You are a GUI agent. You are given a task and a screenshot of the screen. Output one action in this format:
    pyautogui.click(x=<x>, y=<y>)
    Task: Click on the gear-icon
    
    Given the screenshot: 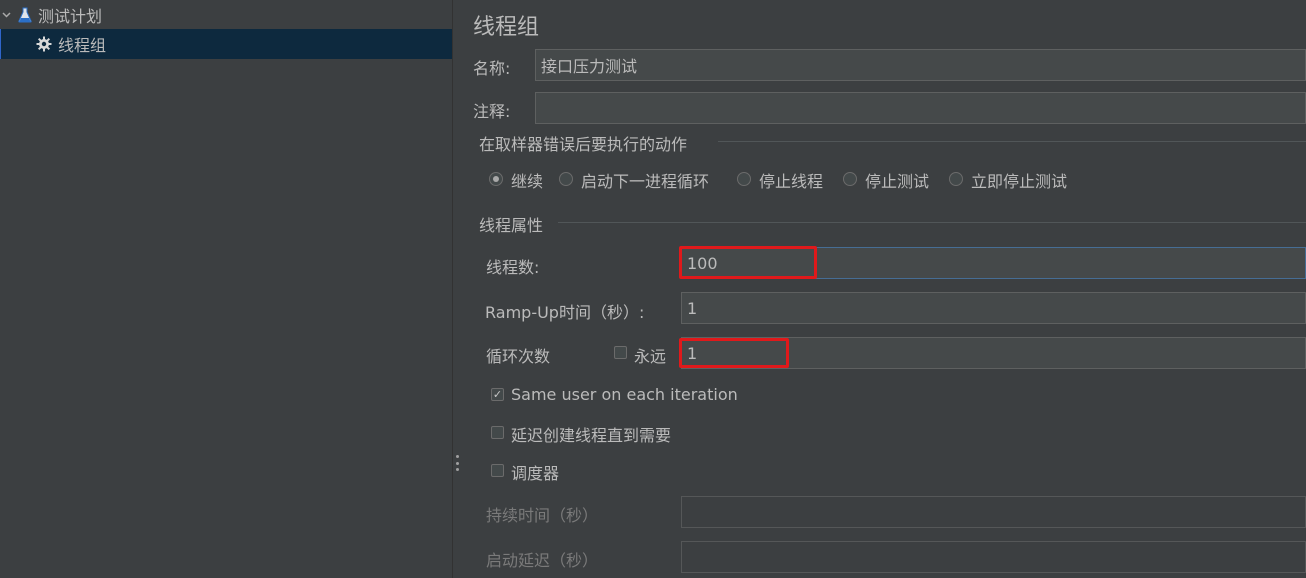 What is the action you would take?
    pyautogui.click(x=44, y=44)
    